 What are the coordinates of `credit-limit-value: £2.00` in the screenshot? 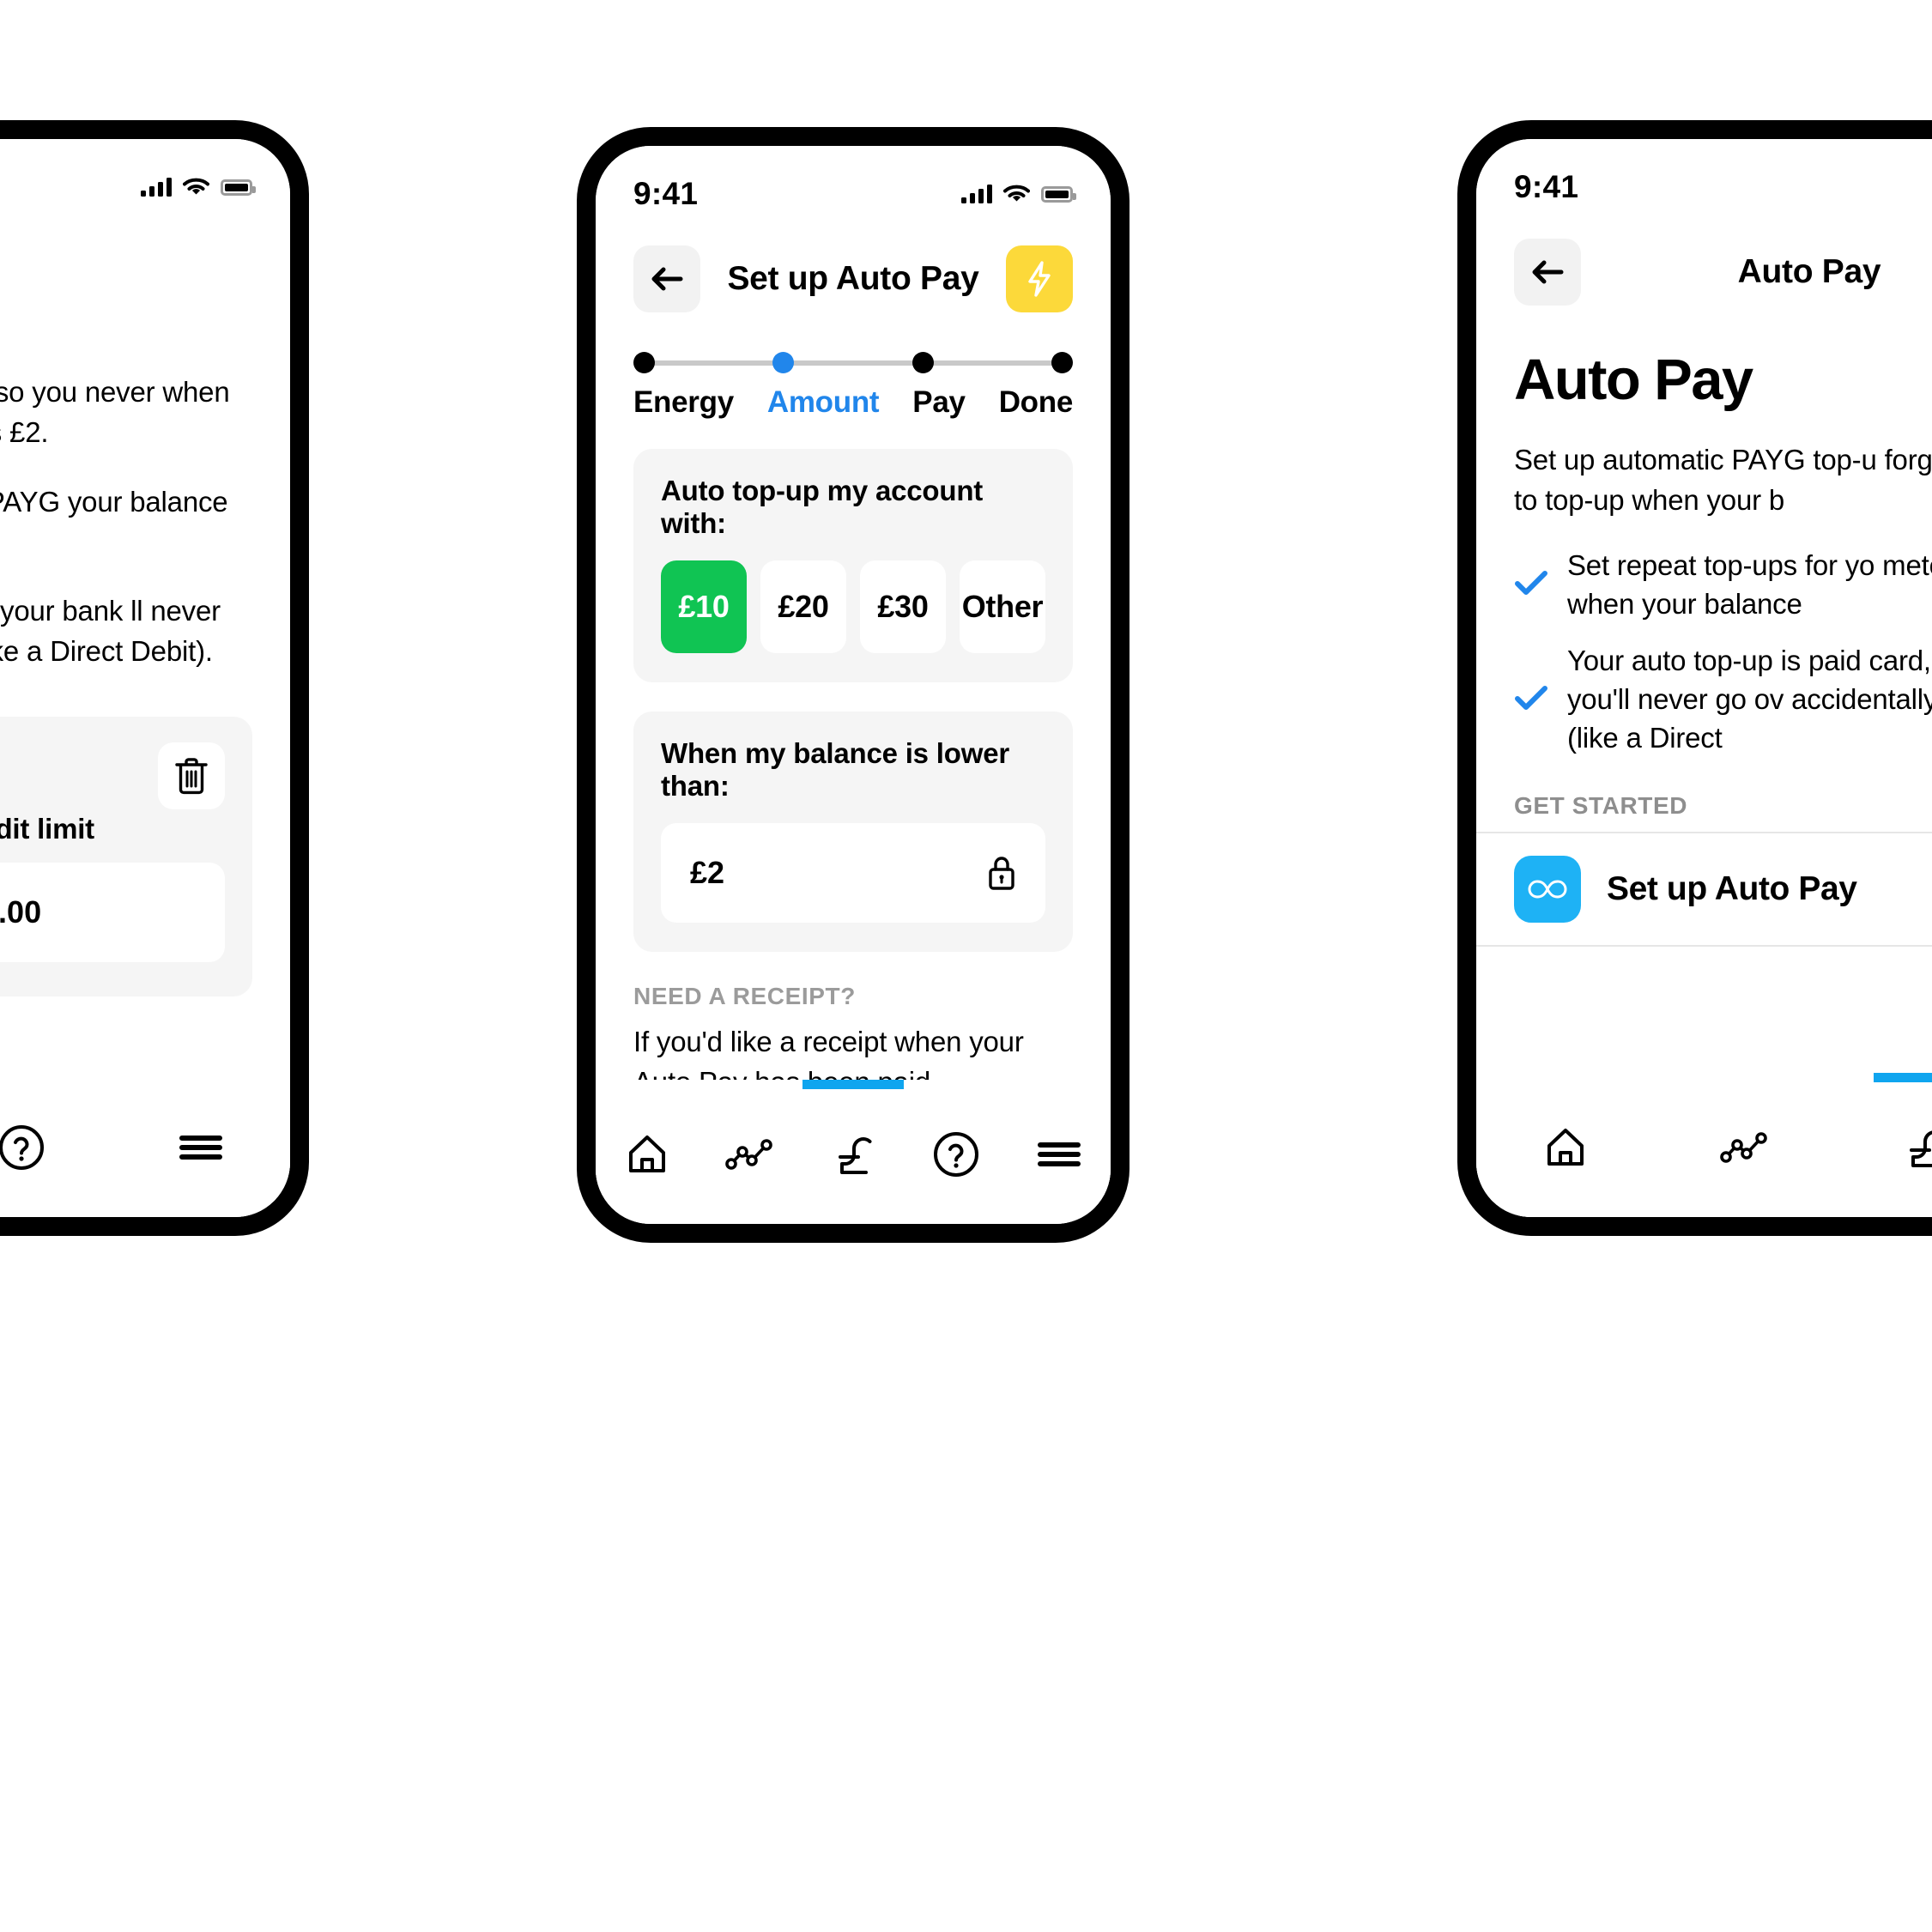 It's located at (21, 912).